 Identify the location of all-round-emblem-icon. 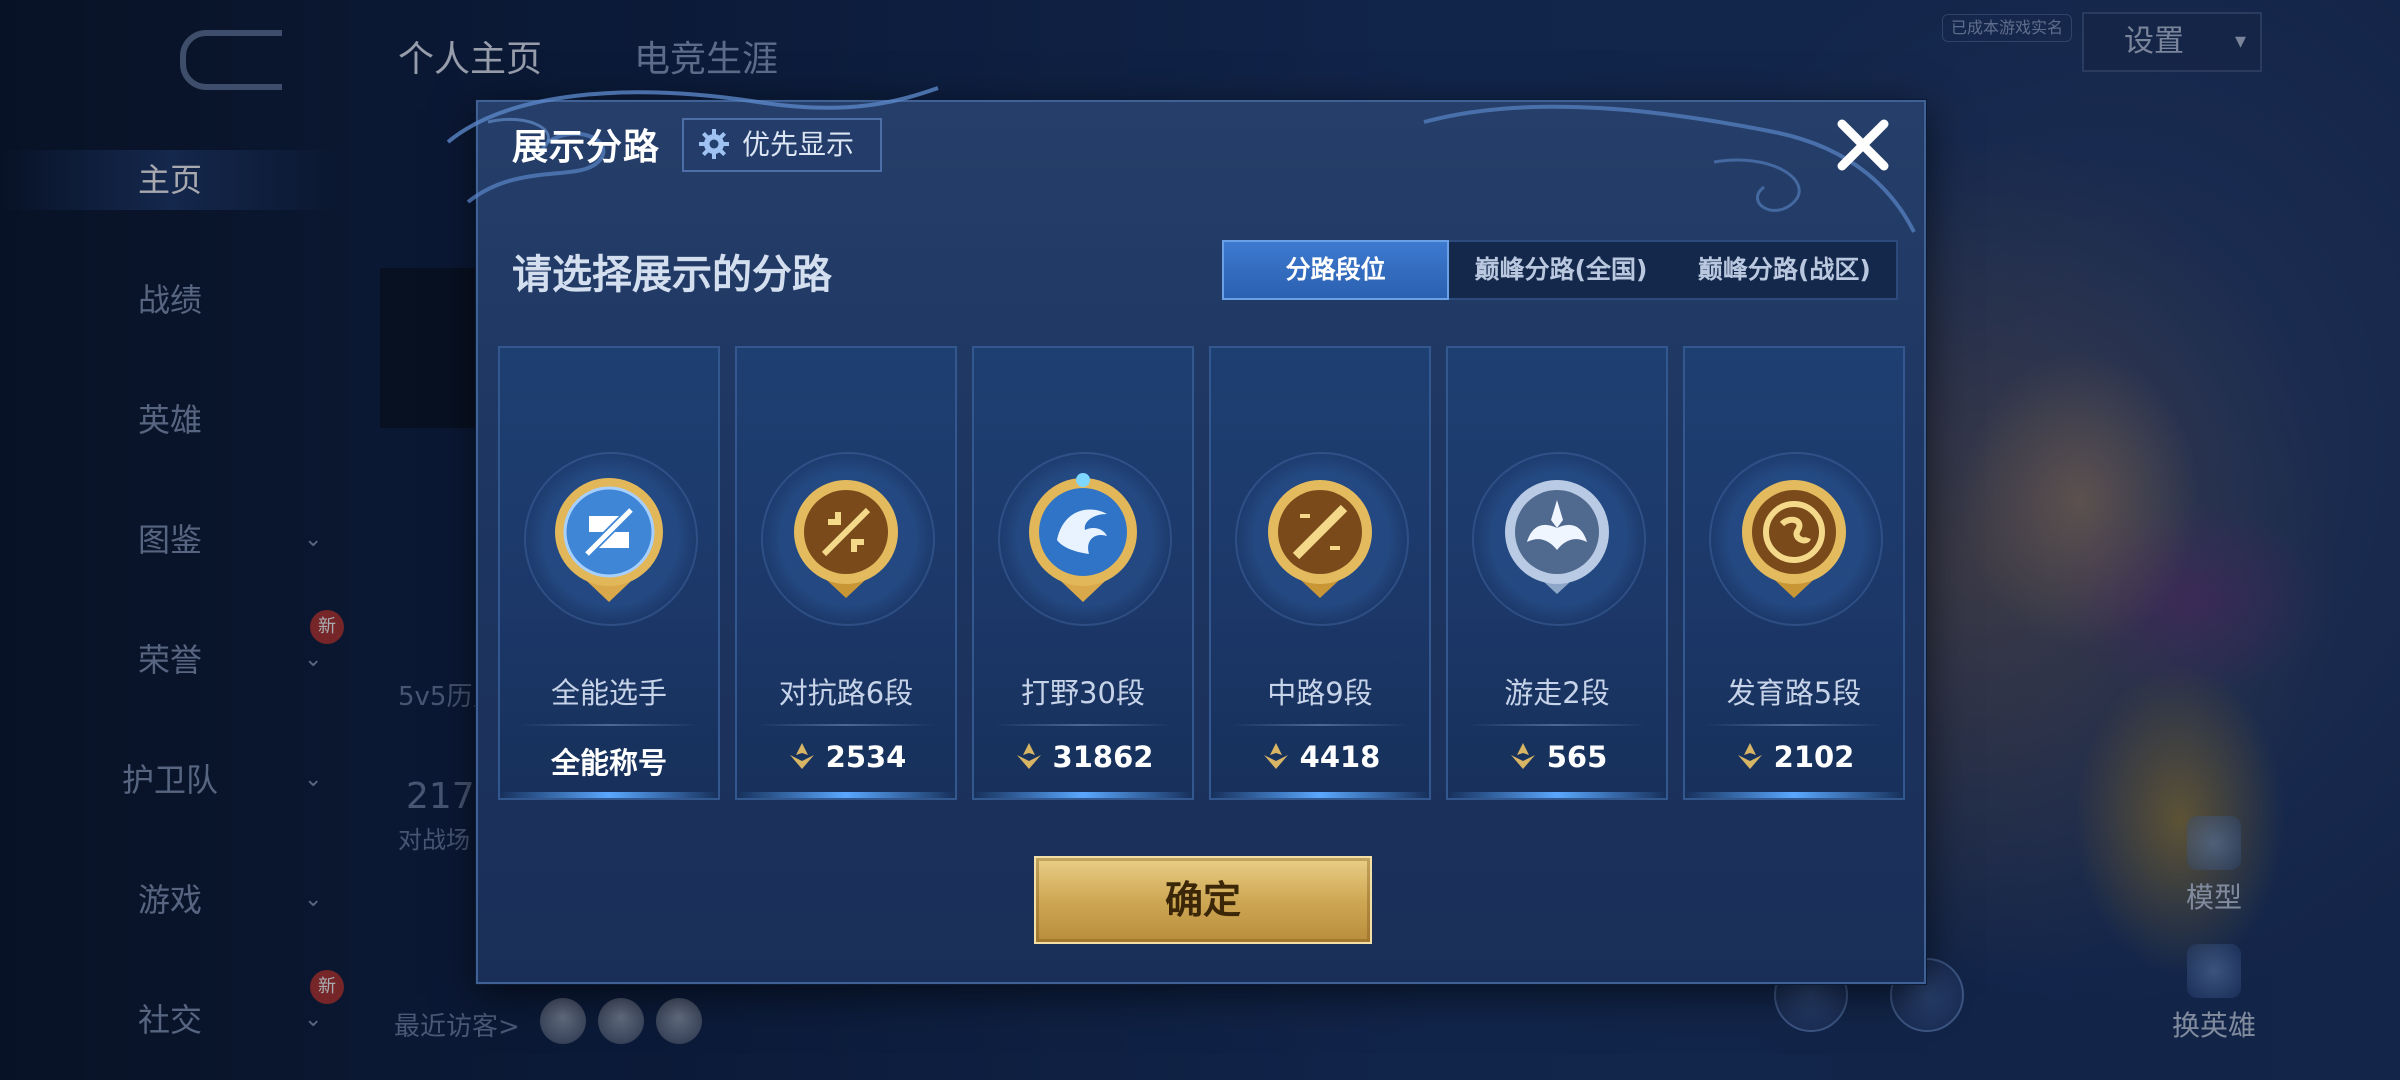
(609, 540).